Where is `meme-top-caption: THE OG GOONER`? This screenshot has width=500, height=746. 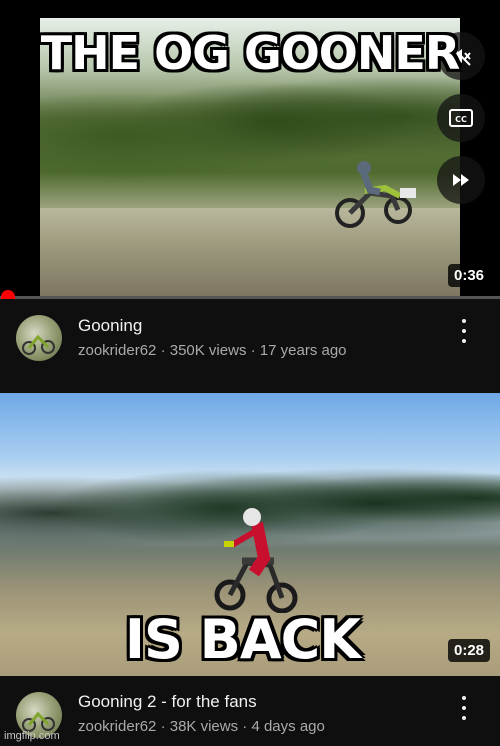 meme-top-caption: THE OG GOONER is located at coordinates (250, 53).